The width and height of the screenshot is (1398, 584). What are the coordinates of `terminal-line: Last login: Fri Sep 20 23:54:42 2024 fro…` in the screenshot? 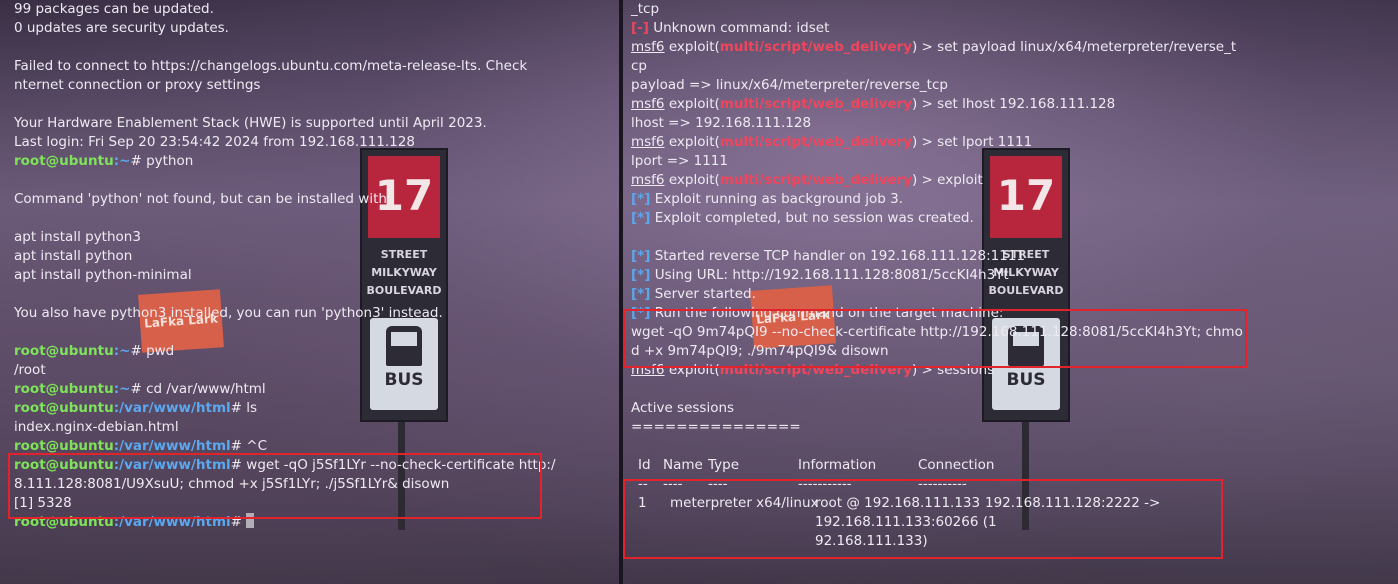 It's located at (316, 142).